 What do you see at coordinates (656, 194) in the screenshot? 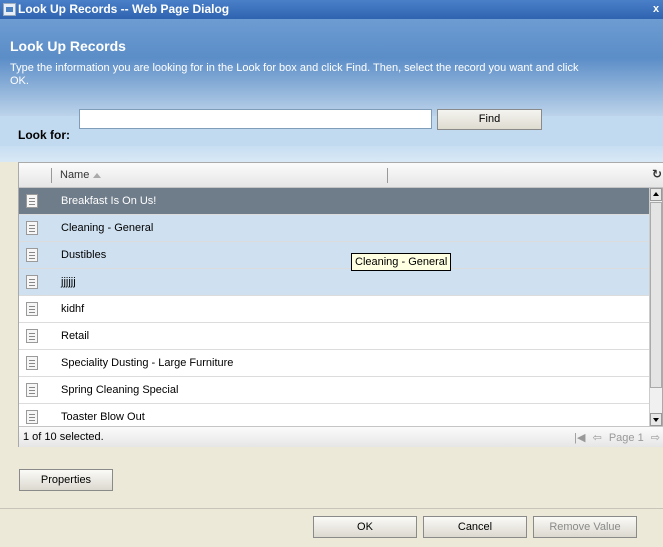
I see `scroll-up-icon` at bounding box center [656, 194].